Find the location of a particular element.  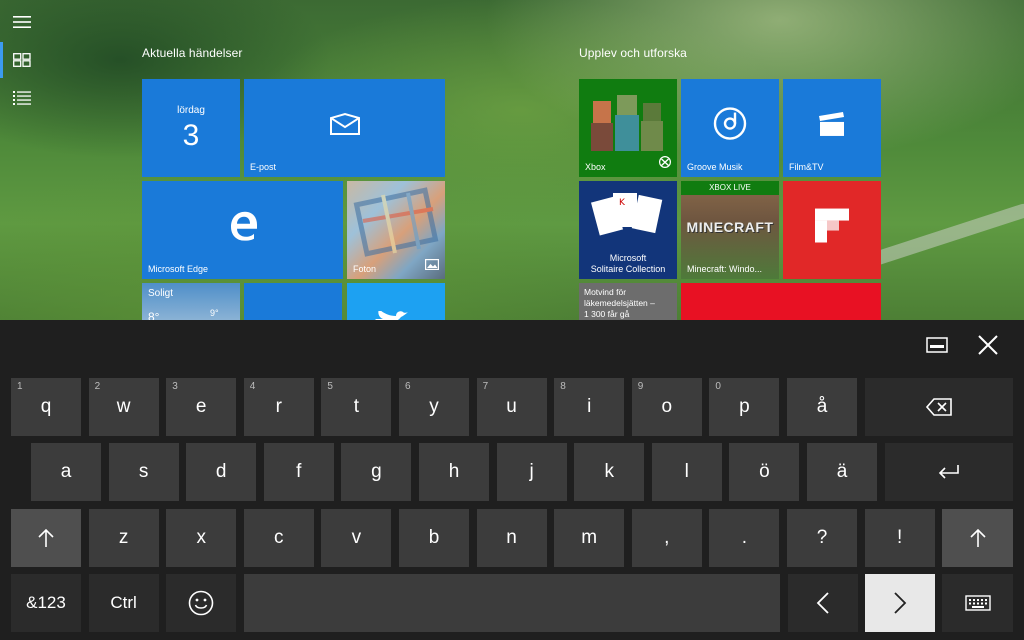

group-title-events: Aktuella händelser is located at coordinates (192, 53).